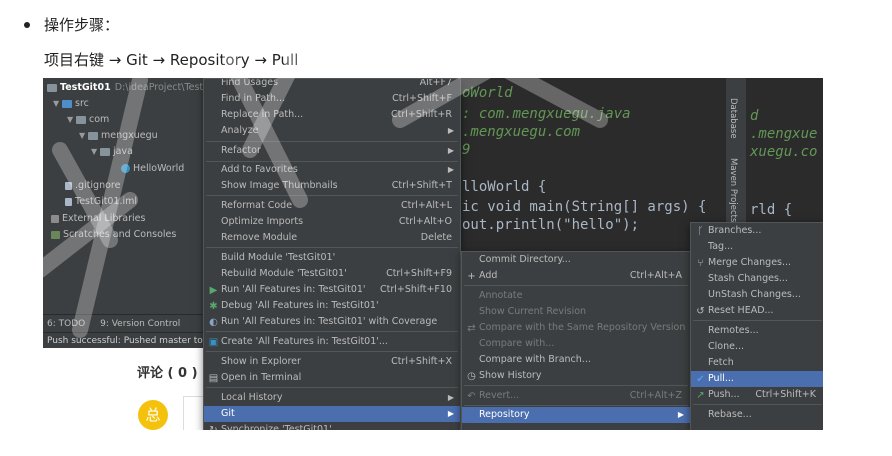 The height and width of the screenshot is (456, 892). Describe the element at coordinates (771, 210) in the screenshot. I see `code-line: rld {` at that location.